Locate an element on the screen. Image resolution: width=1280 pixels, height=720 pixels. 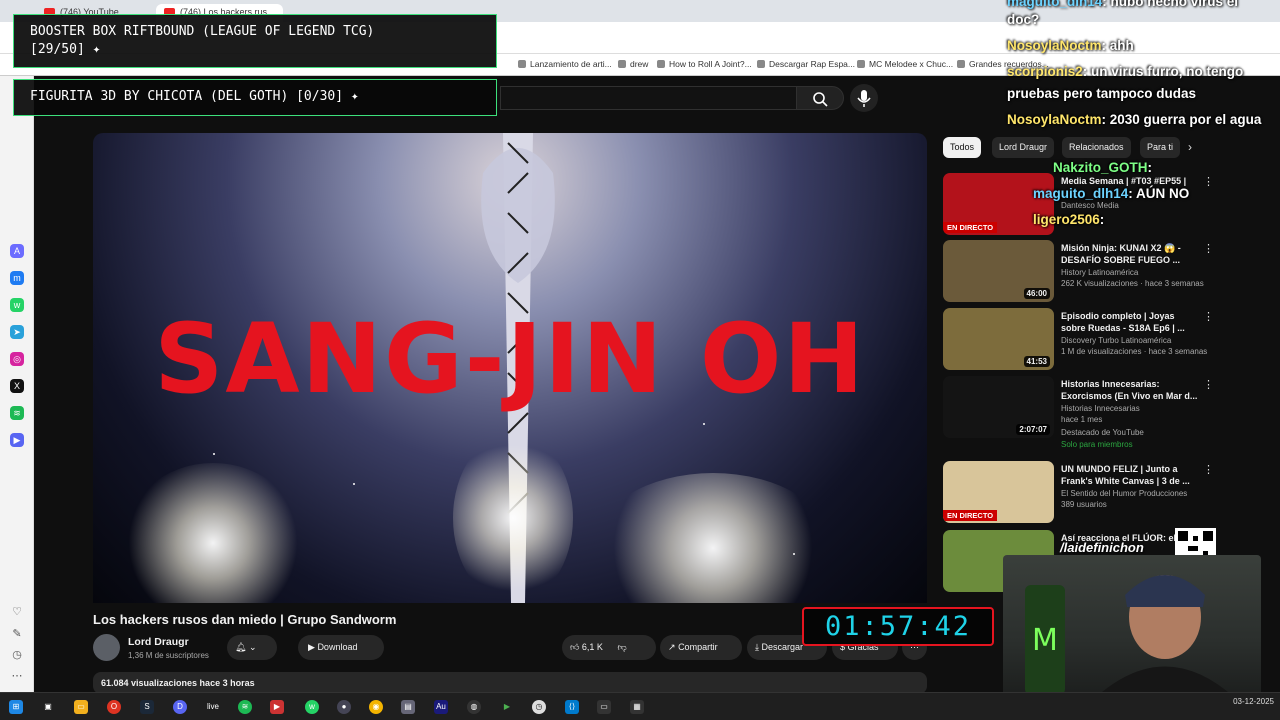
terminal-icon: ▭ is located at coordinates (604, 707).